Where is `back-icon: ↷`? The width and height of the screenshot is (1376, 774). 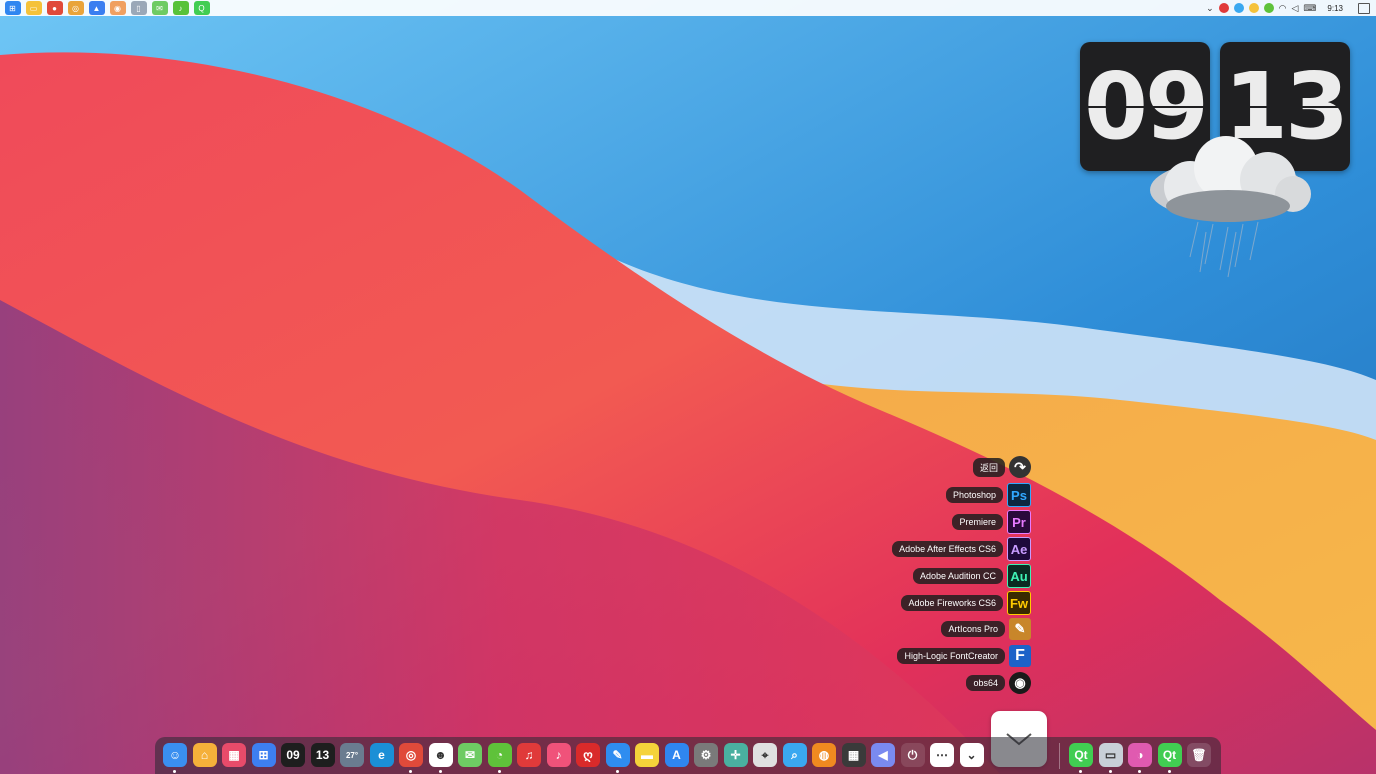 back-icon: ↷ is located at coordinates (1020, 467).